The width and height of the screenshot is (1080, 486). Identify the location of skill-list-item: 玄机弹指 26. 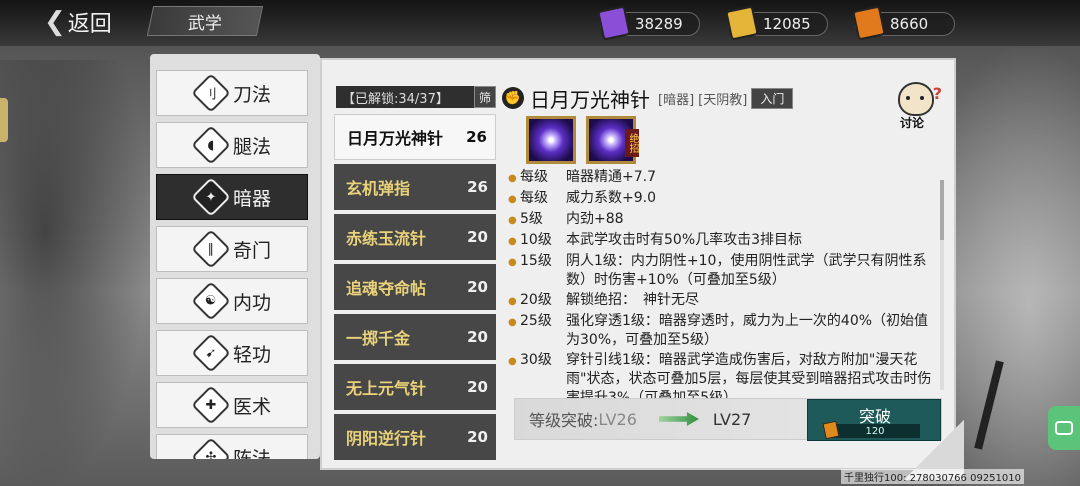
(415, 187).